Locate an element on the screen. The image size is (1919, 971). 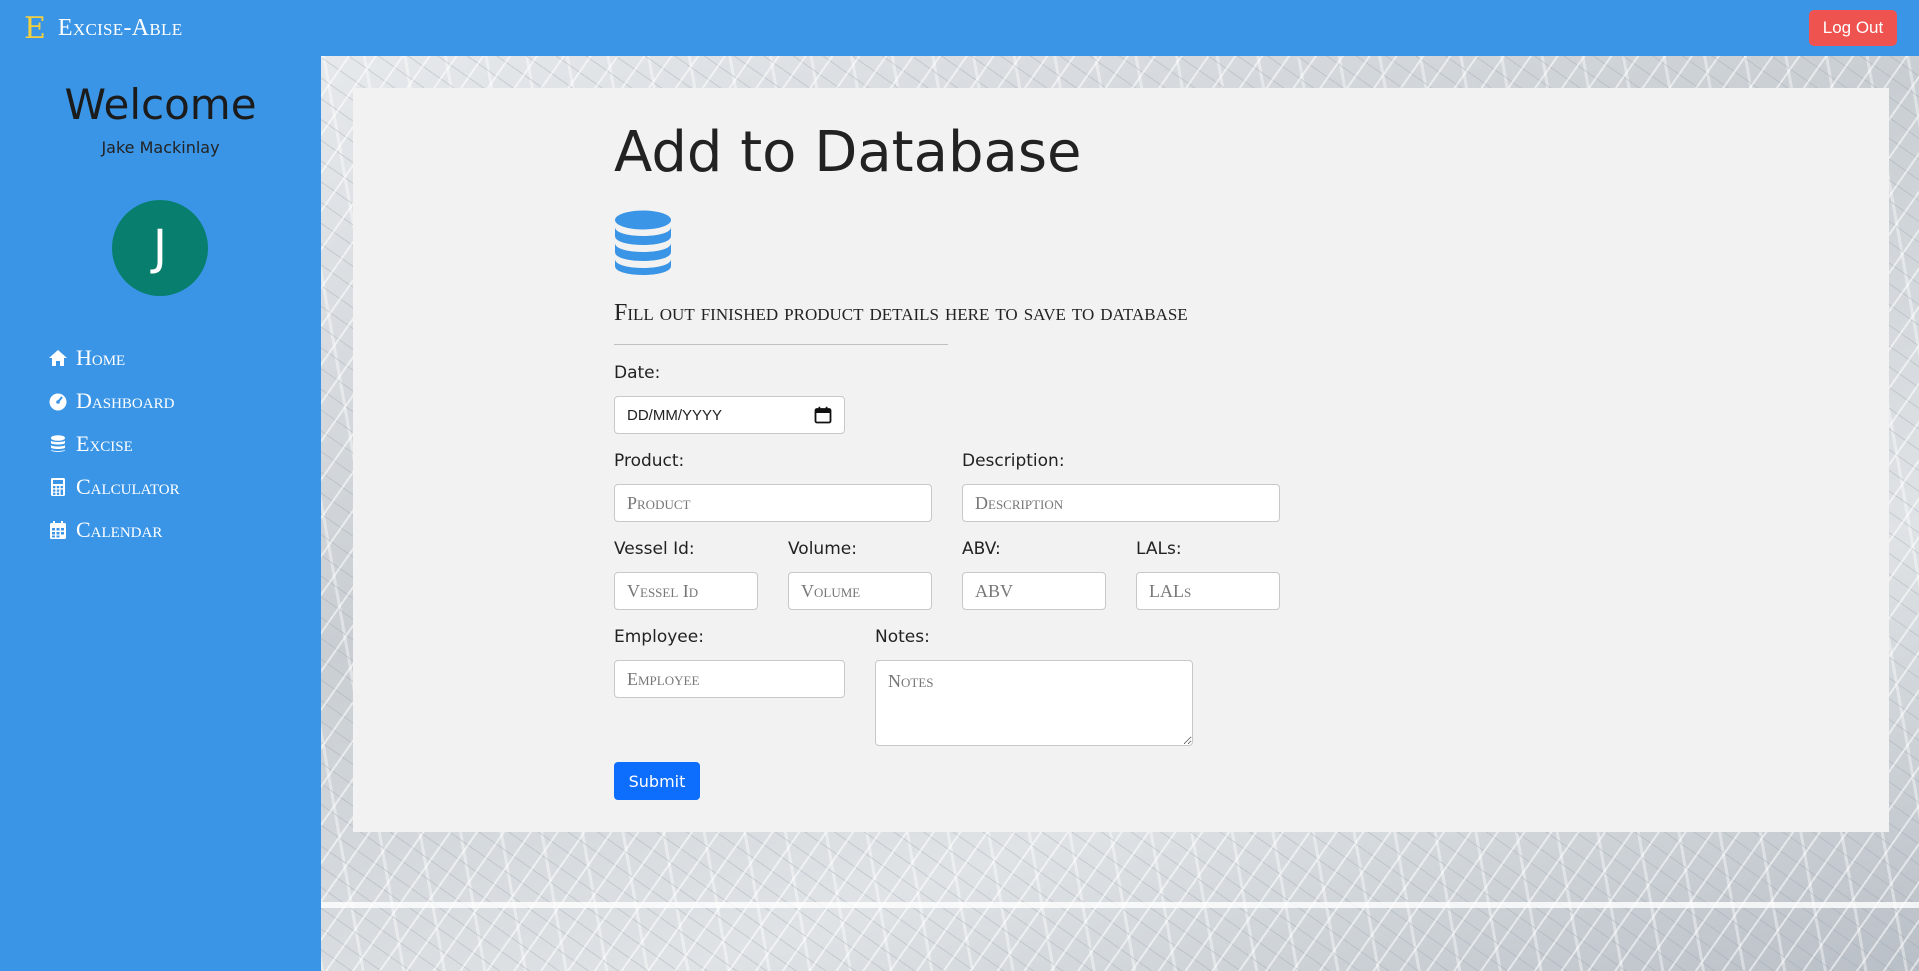
gauge-icon is located at coordinates (58, 401).